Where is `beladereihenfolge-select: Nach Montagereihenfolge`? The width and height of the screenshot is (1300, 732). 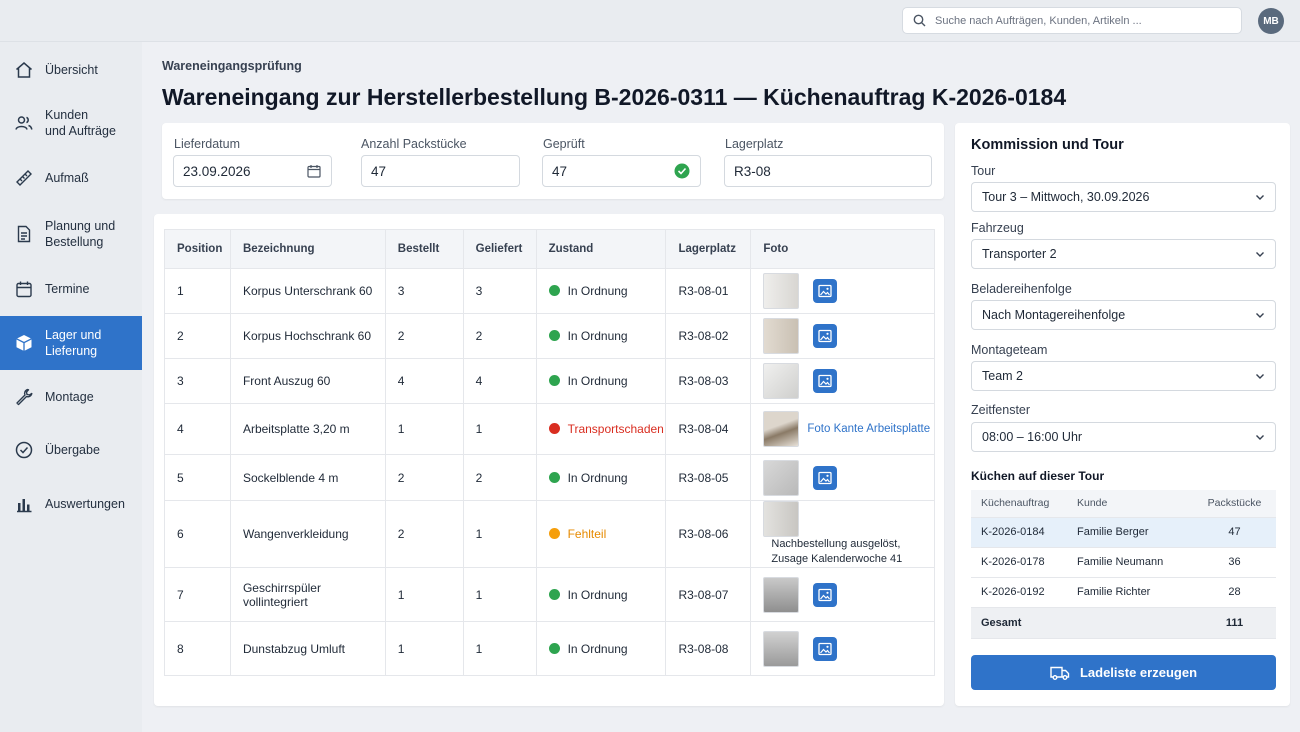 beladereihenfolge-select: Nach Montagereihenfolge is located at coordinates (1123, 315).